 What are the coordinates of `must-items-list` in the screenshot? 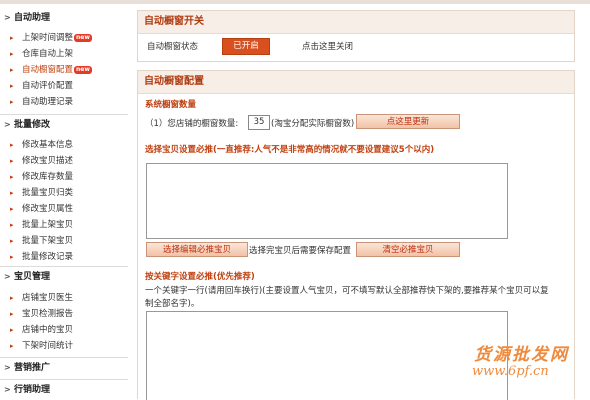 It's located at (327, 201).